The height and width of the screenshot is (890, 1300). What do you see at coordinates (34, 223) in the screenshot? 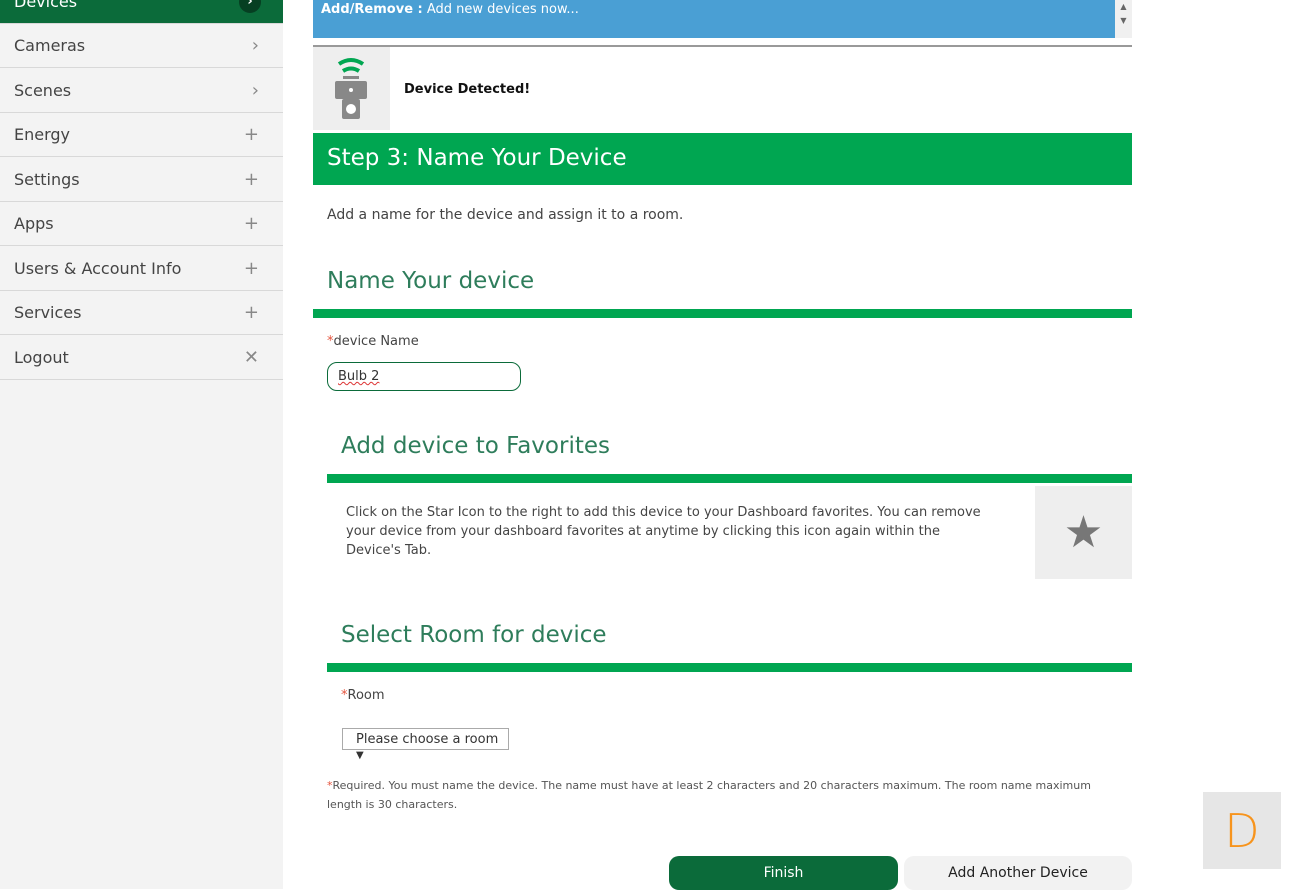
I see `nav-label: Apps` at bounding box center [34, 223].